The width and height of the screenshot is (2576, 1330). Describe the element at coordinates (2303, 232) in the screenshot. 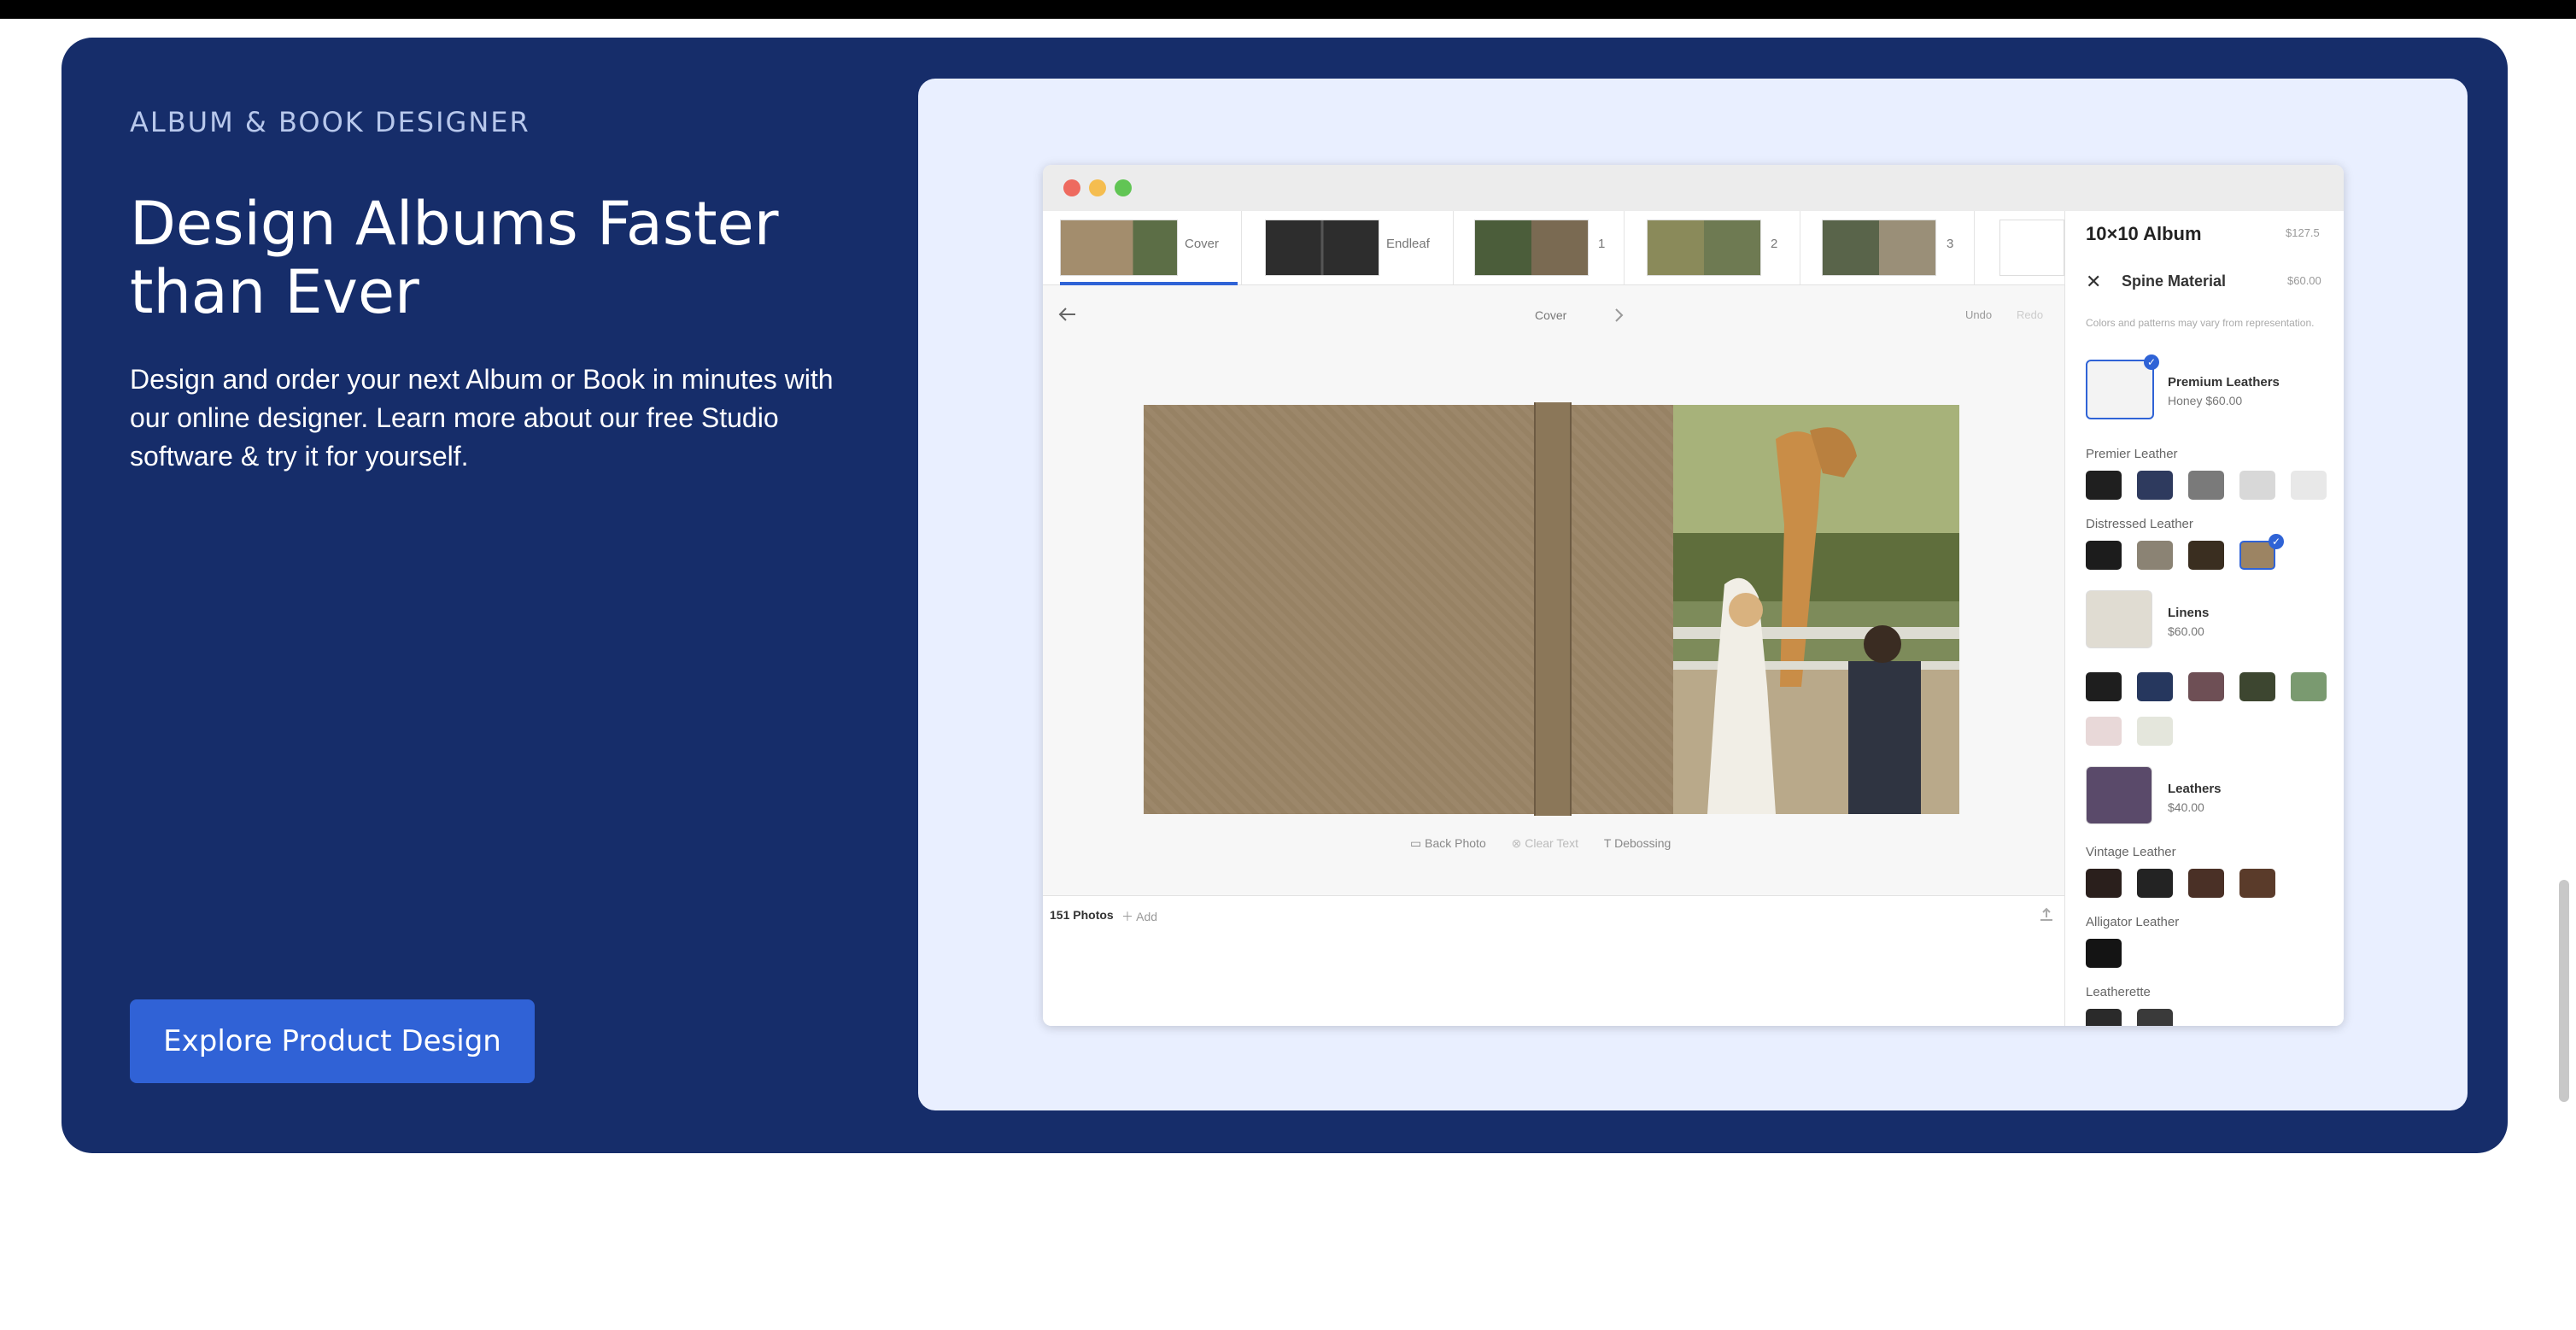

I see `product-price: $127.5` at that location.